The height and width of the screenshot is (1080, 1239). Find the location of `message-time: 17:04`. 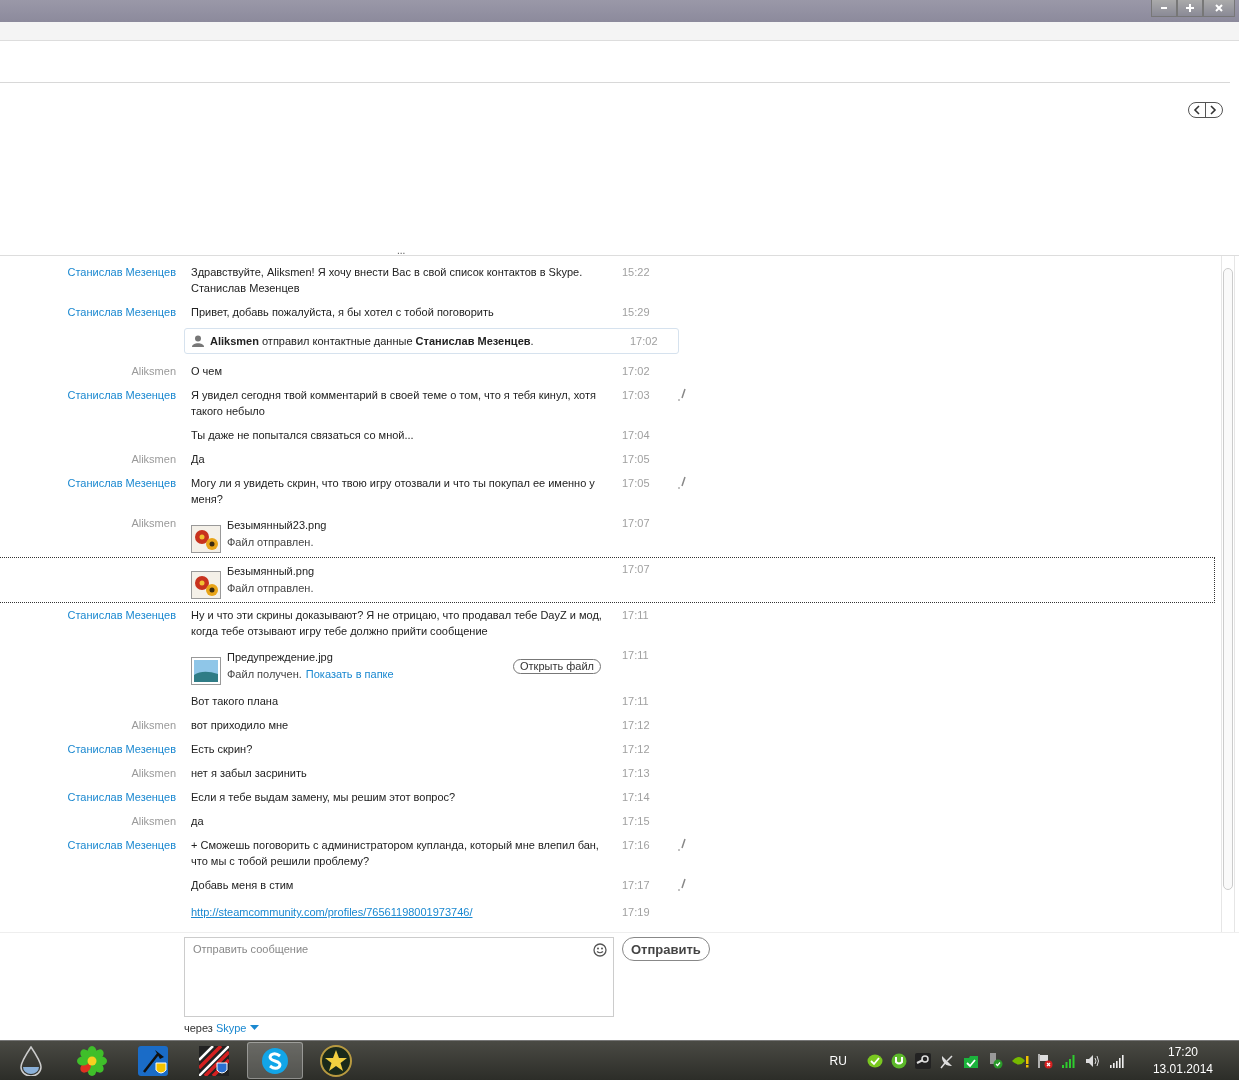

message-time: 17:04 is located at coordinates (636, 435).